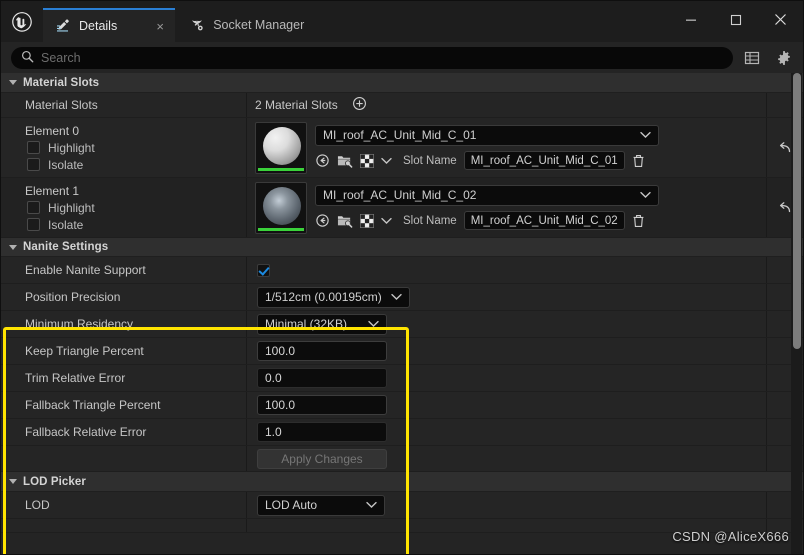 This screenshot has height=555, width=804. What do you see at coordinates (52, 190) in the screenshot?
I see `element-1-title: Element 1` at bounding box center [52, 190].